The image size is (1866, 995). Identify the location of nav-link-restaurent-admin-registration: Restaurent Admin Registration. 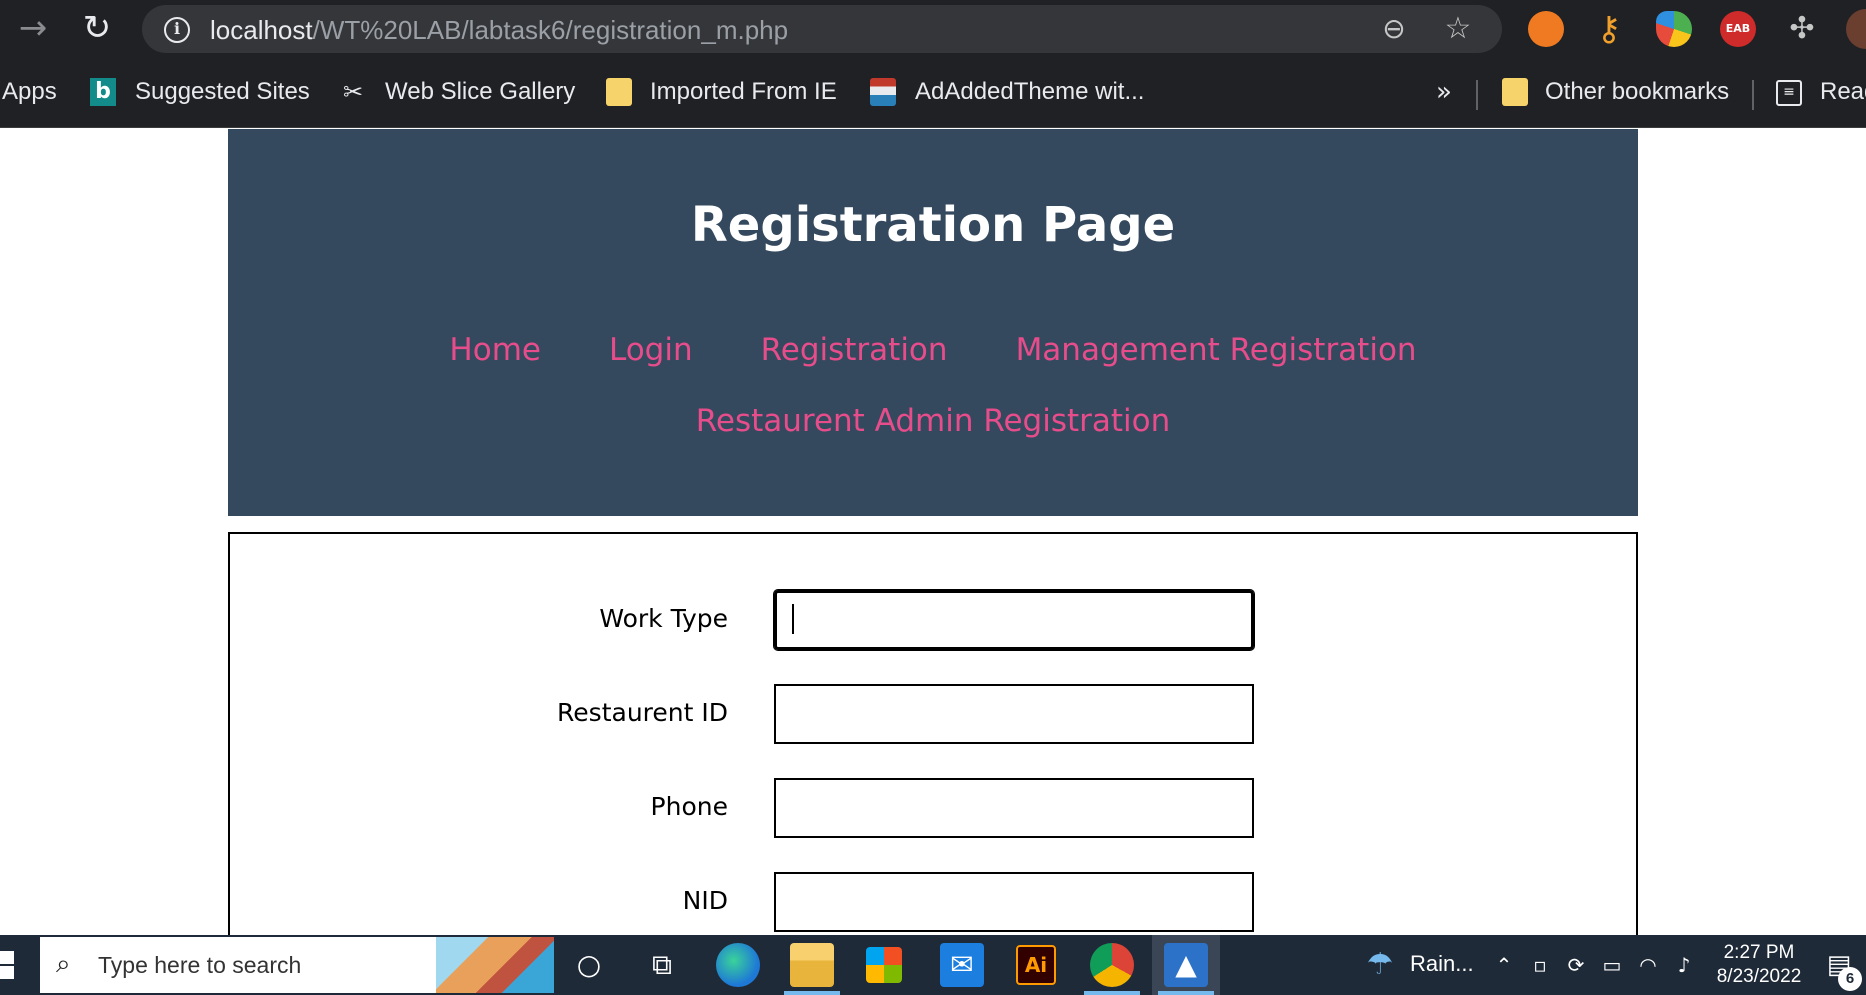
(933, 421).